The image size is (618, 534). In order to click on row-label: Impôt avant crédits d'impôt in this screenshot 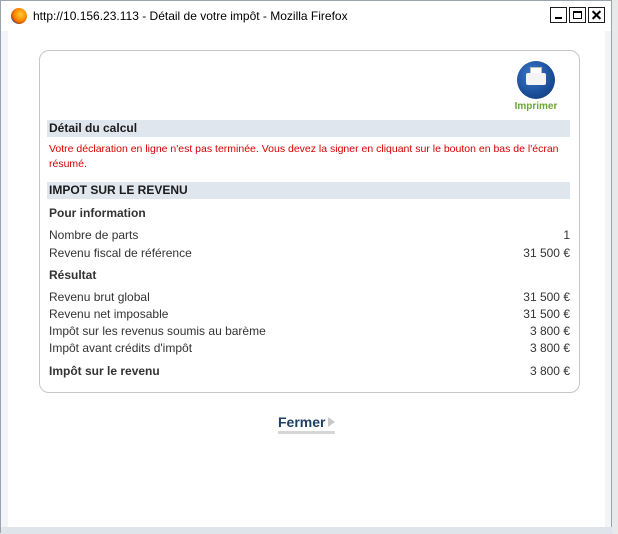, I will do `click(121, 348)`.